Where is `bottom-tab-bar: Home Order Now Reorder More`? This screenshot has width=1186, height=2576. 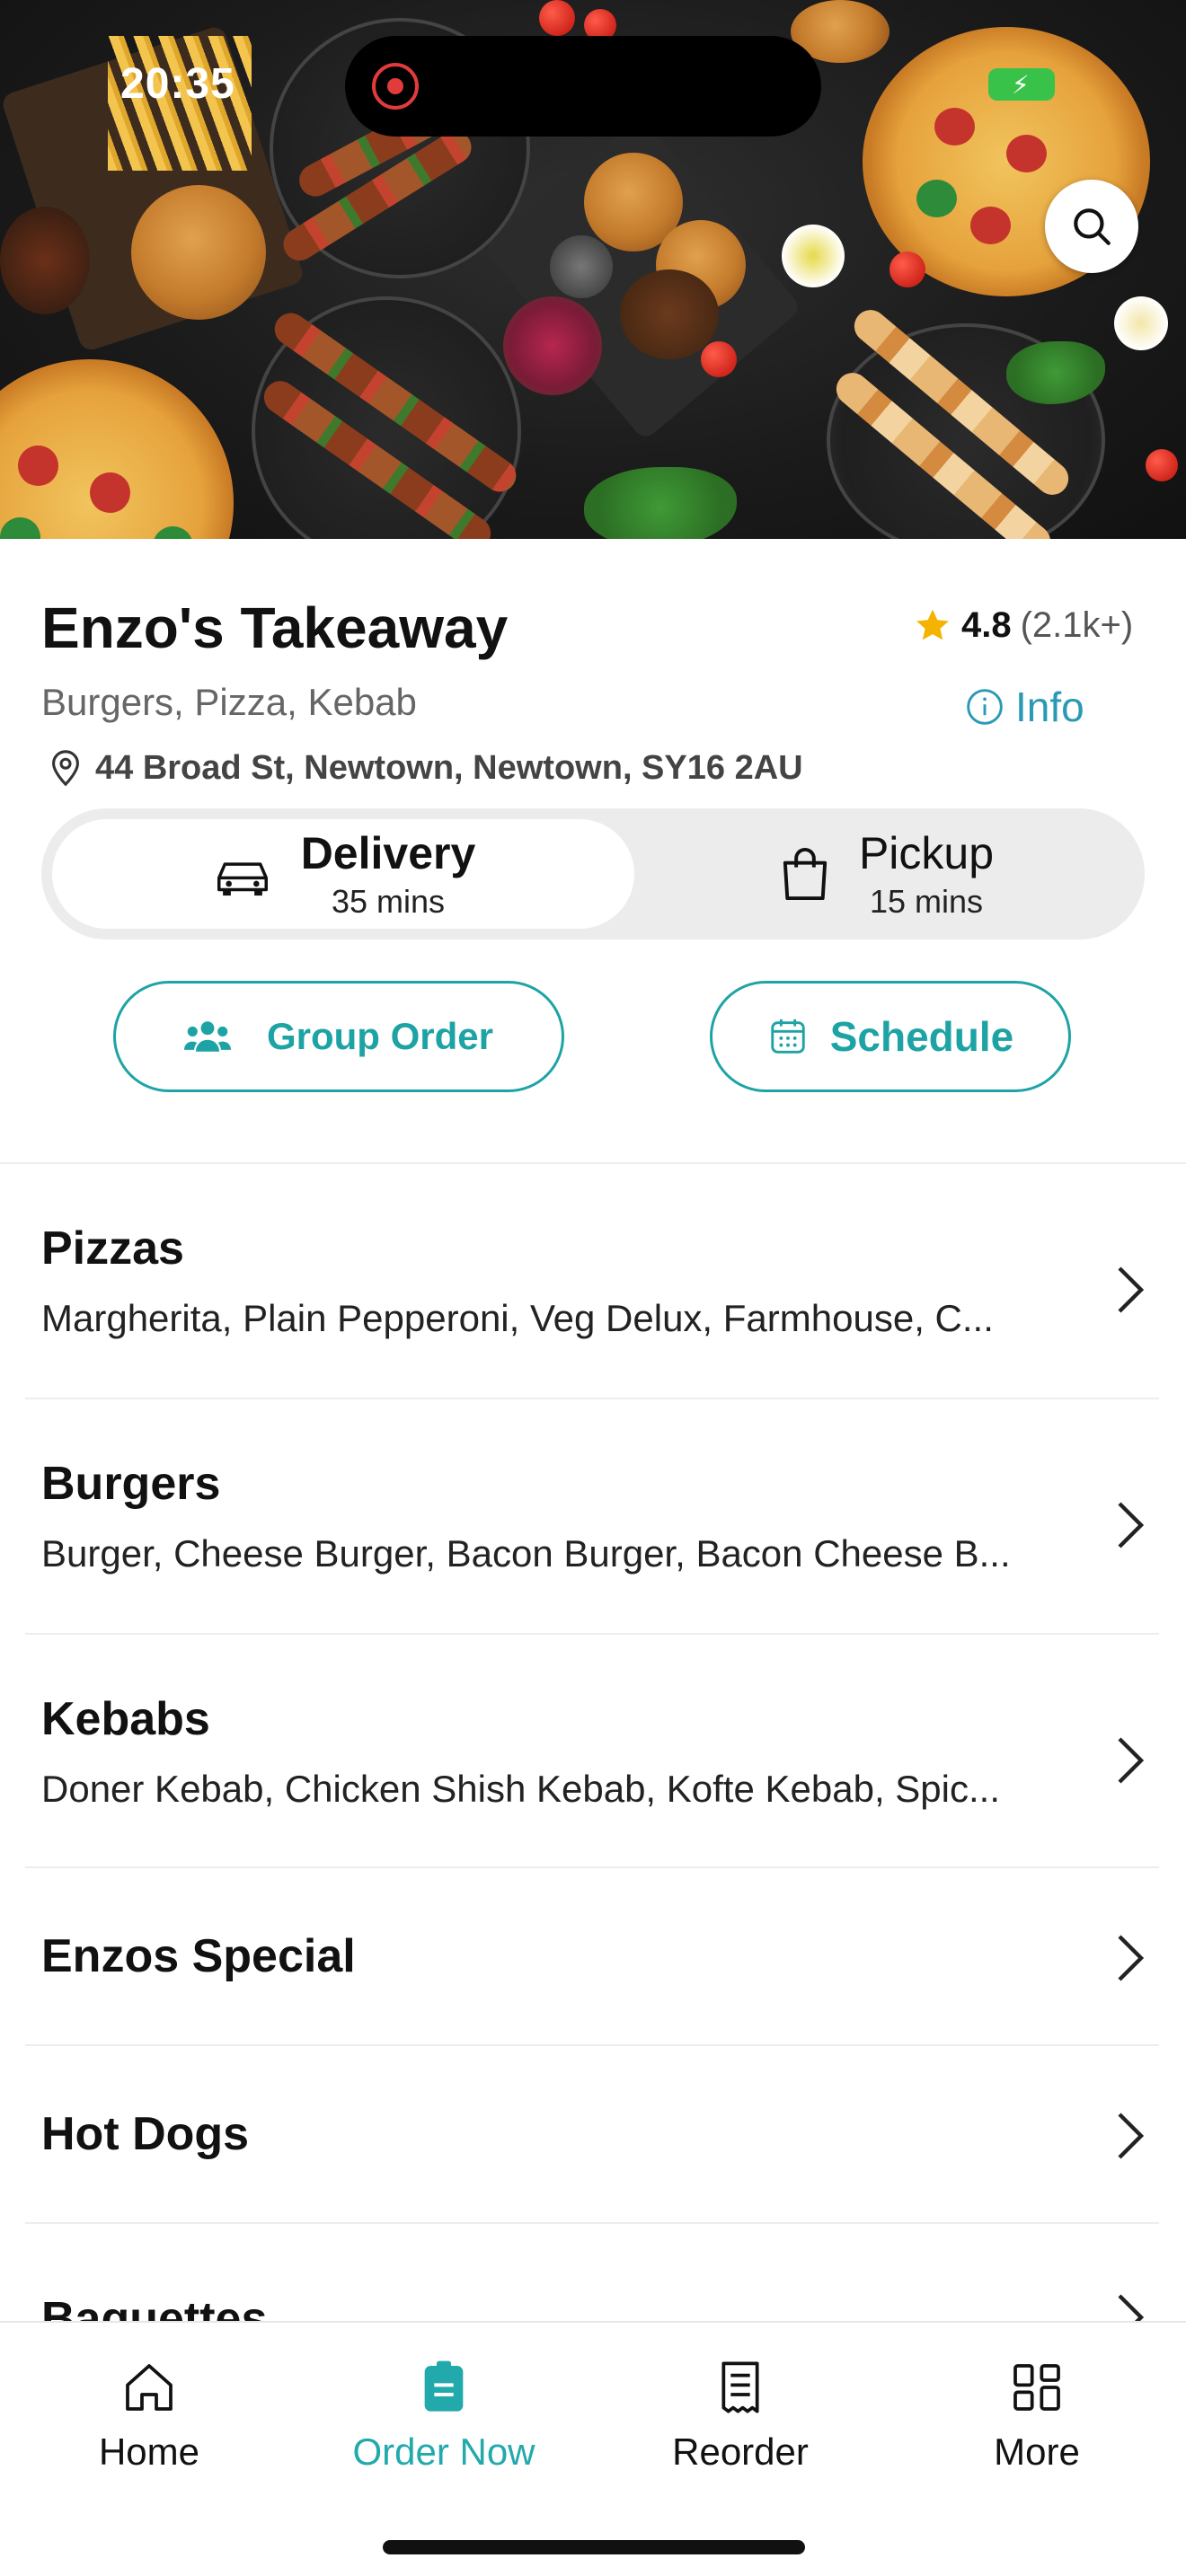 bottom-tab-bar: Home Order Now Reorder More is located at coordinates (593, 2448).